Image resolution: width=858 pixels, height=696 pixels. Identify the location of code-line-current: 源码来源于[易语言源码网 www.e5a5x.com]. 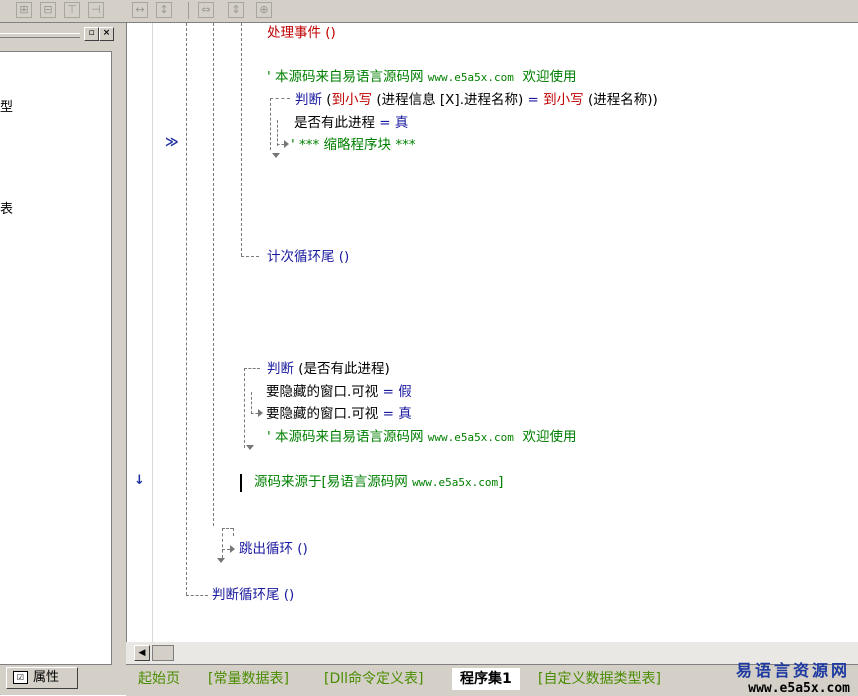
(378, 482).